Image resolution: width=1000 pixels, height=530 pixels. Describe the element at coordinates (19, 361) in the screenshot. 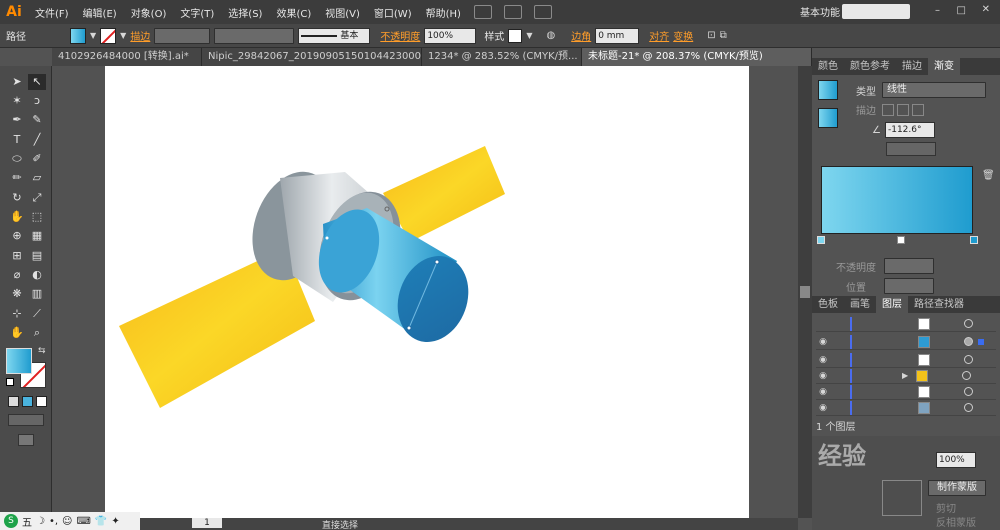

I see `fill-color-box` at that location.